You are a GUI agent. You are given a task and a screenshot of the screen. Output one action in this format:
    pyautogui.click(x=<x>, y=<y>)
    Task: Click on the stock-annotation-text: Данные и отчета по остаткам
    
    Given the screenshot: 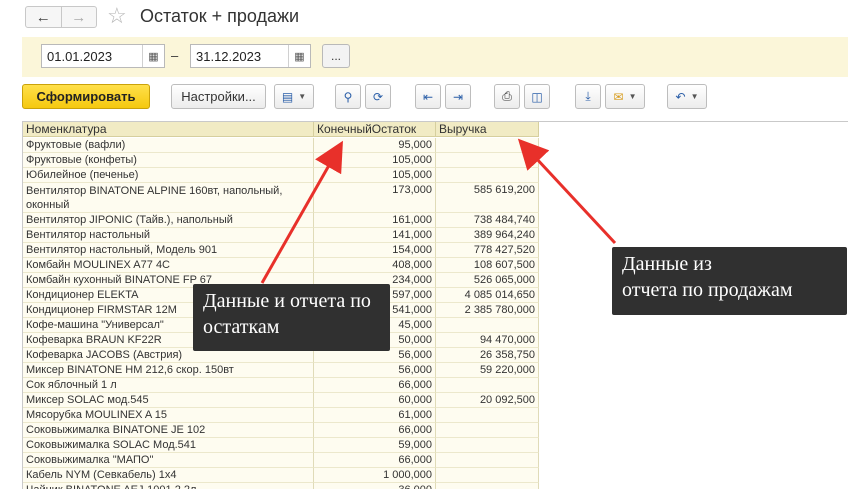 What is the action you would take?
    pyautogui.click(x=287, y=314)
    